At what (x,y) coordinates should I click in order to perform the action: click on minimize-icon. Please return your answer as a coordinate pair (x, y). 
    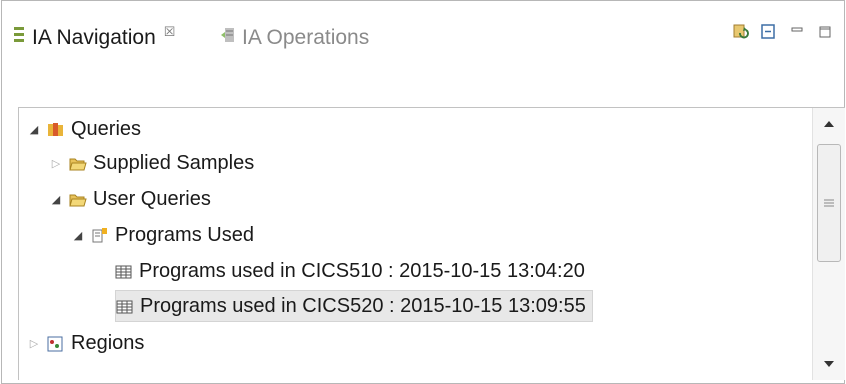
    Looking at the image, I should click on (797, 32).